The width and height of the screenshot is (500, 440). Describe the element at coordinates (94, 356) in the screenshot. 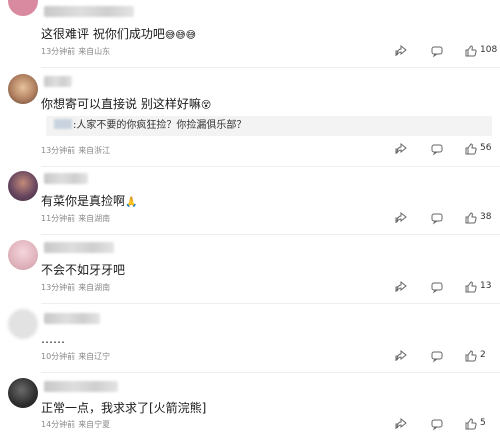

I see `comment-location: 来自辽宁` at that location.